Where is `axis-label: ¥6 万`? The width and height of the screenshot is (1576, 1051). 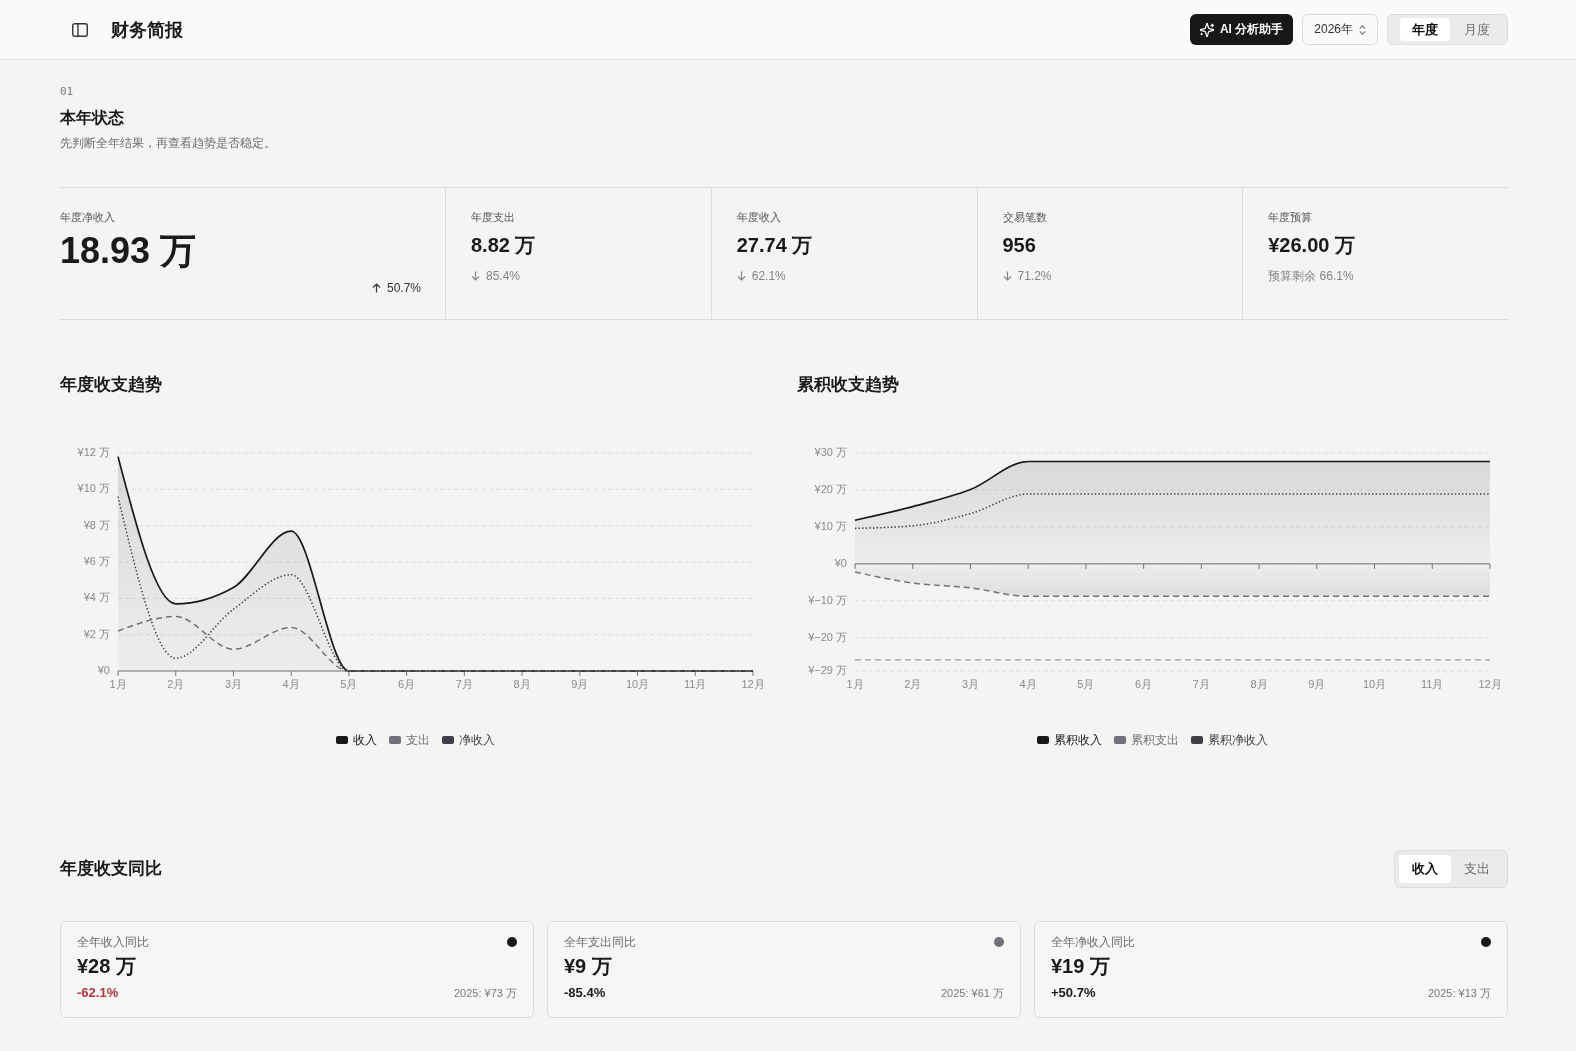 axis-label: ¥6 万 is located at coordinates (96, 560).